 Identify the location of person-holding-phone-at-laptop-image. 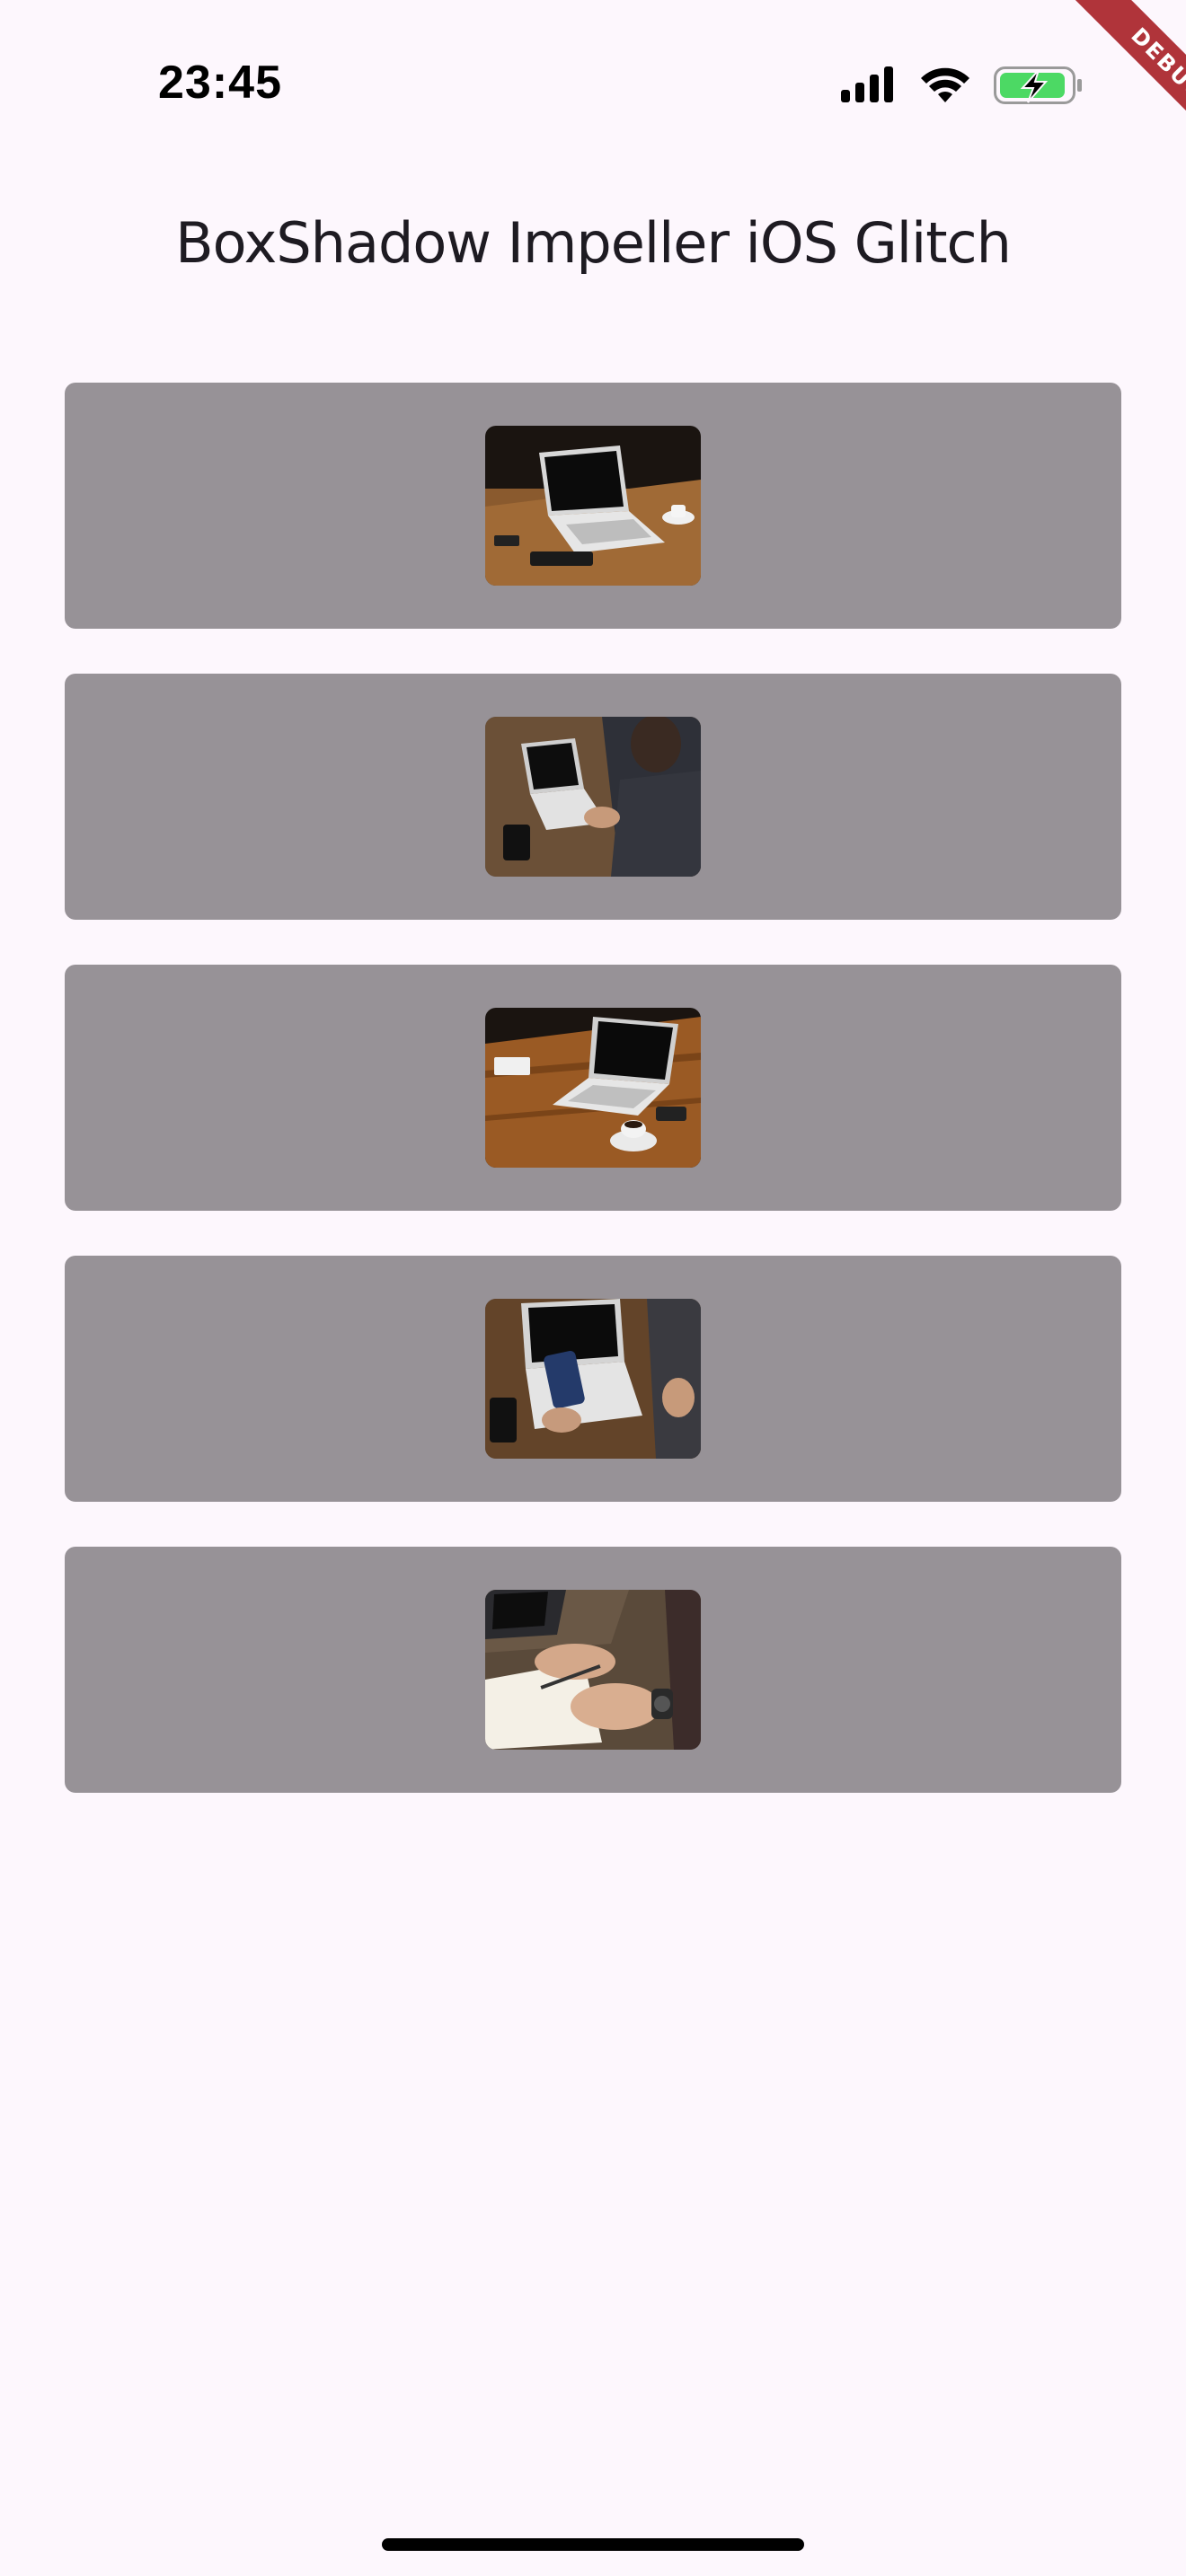
(593, 1379).